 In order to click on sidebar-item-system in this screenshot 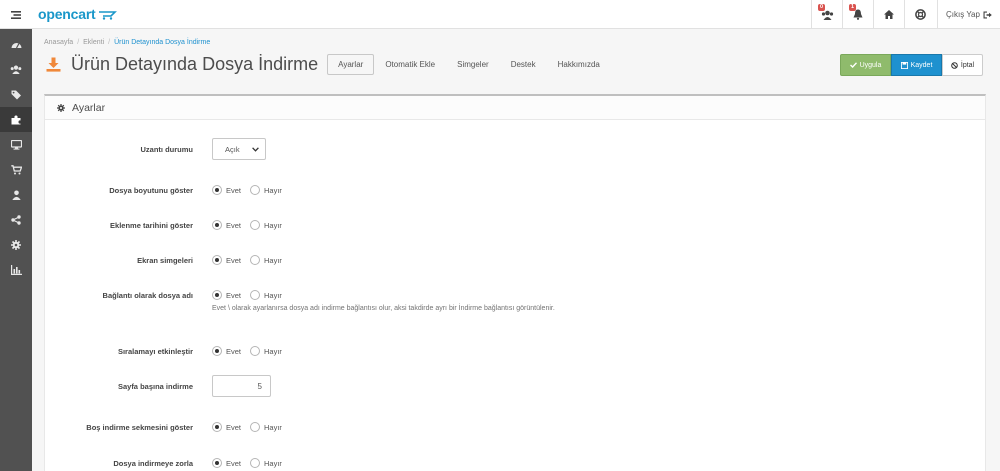, I will do `click(16, 244)`.